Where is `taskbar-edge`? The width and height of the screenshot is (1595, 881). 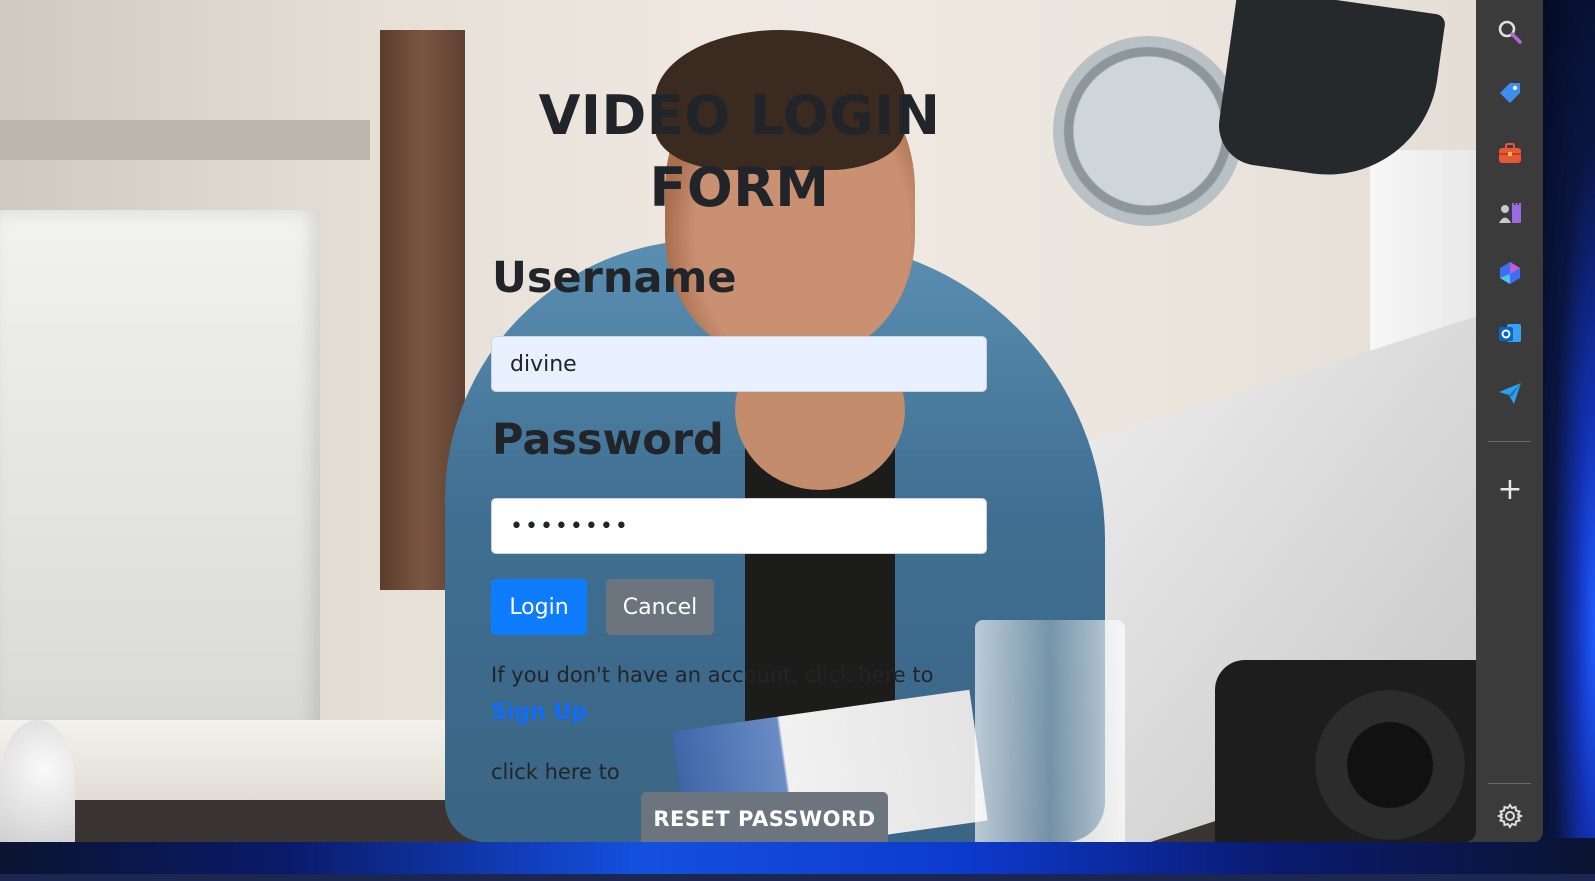
taskbar-edge is located at coordinates (797, 877).